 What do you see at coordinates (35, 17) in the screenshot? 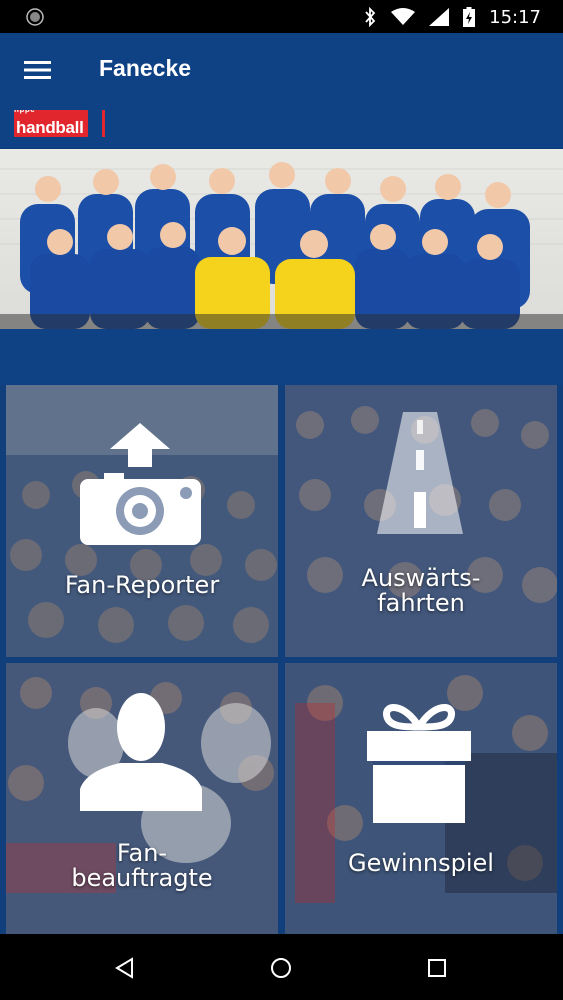
I see `notification-dot-icon` at bounding box center [35, 17].